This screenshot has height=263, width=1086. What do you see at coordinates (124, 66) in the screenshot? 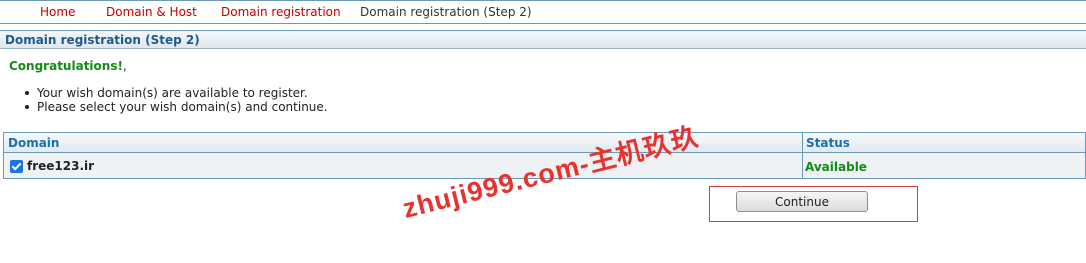
I see `congratulations-punctuation: ,` at bounding box center [124, 66].